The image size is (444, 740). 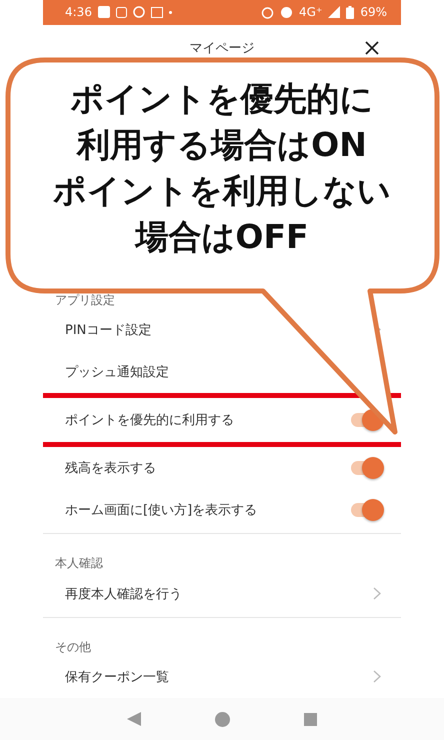 I want to click on section-title: その他, so click(x=73, y=647).